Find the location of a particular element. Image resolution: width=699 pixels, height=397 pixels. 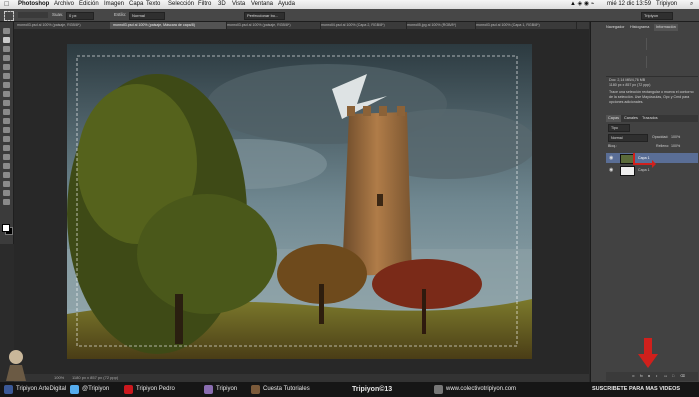

history-brush-tool-icon is located at coordinates (6, 112).